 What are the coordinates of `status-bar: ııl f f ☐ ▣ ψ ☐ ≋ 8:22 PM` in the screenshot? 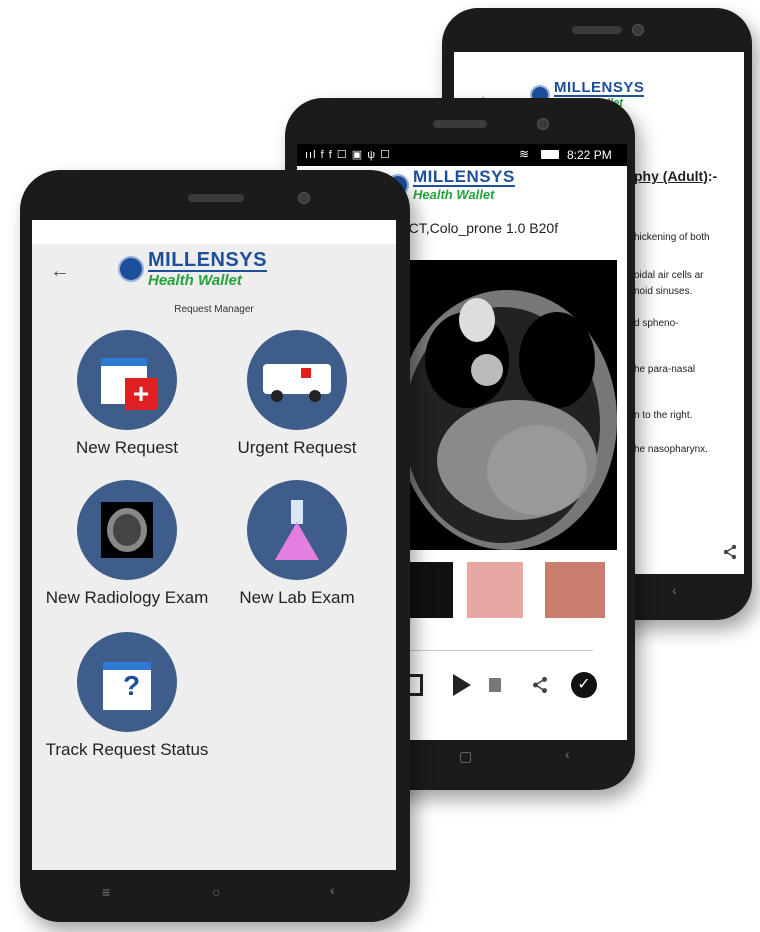 It's located at (462, 155).